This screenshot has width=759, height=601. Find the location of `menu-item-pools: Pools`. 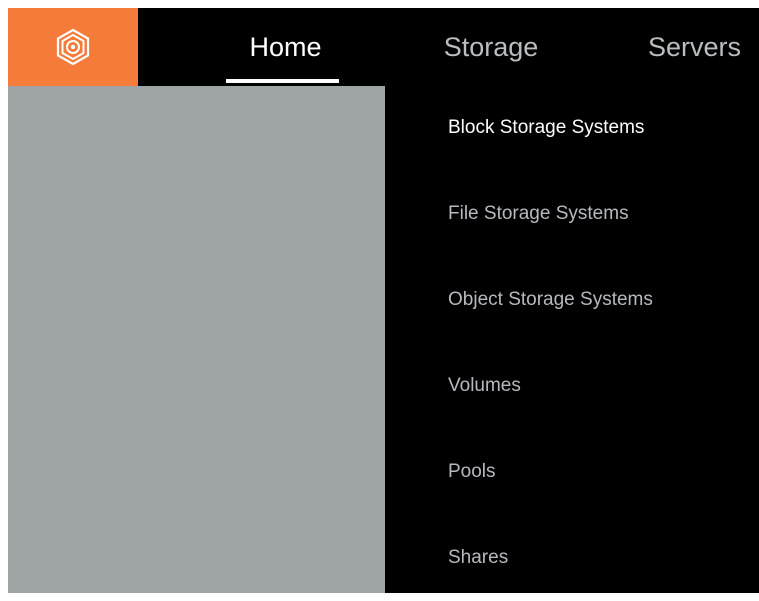

menu-item-pools: Pools is located at coordinates (472, 472).